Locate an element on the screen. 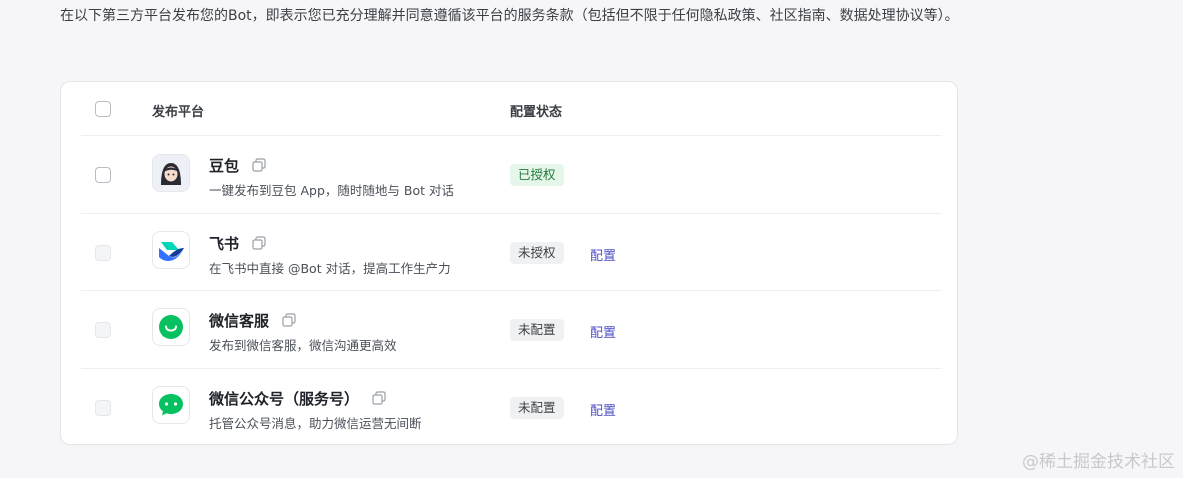 The width and height of the screenshot is (1183, 478). table-header: 发布平台 配置状态 is located at coordinates (511, 109).